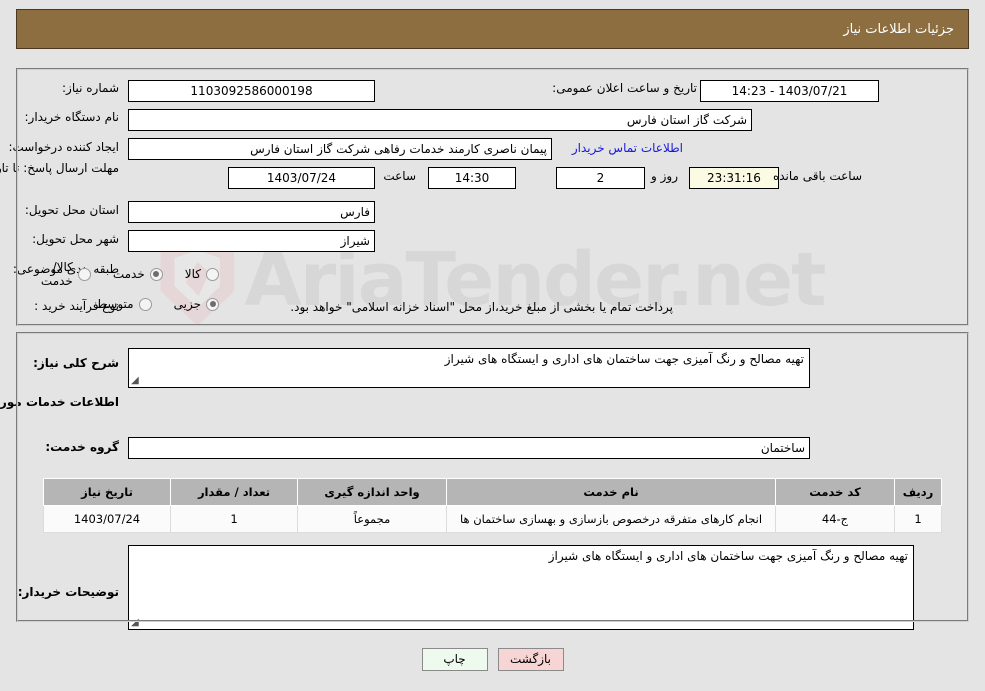  I want to click on page-header: جزئیات اطلاعات نیاز, so click(492, 29).